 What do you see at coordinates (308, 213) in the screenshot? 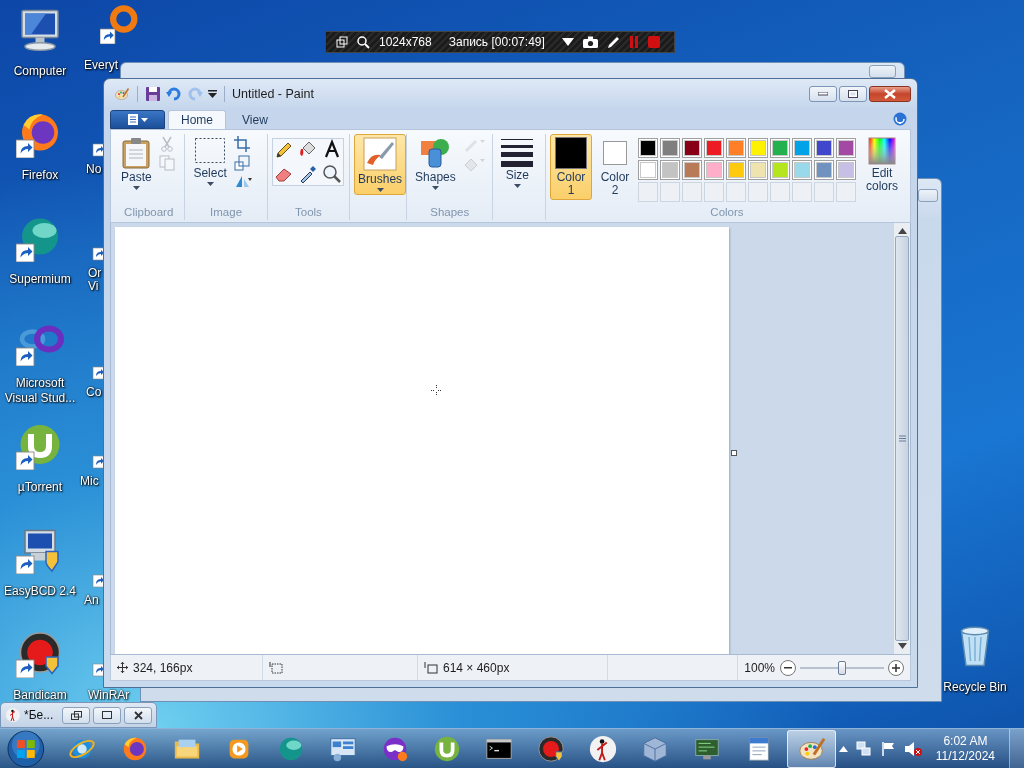
I see `group-label: Tools` at bounding box center [308, 213].